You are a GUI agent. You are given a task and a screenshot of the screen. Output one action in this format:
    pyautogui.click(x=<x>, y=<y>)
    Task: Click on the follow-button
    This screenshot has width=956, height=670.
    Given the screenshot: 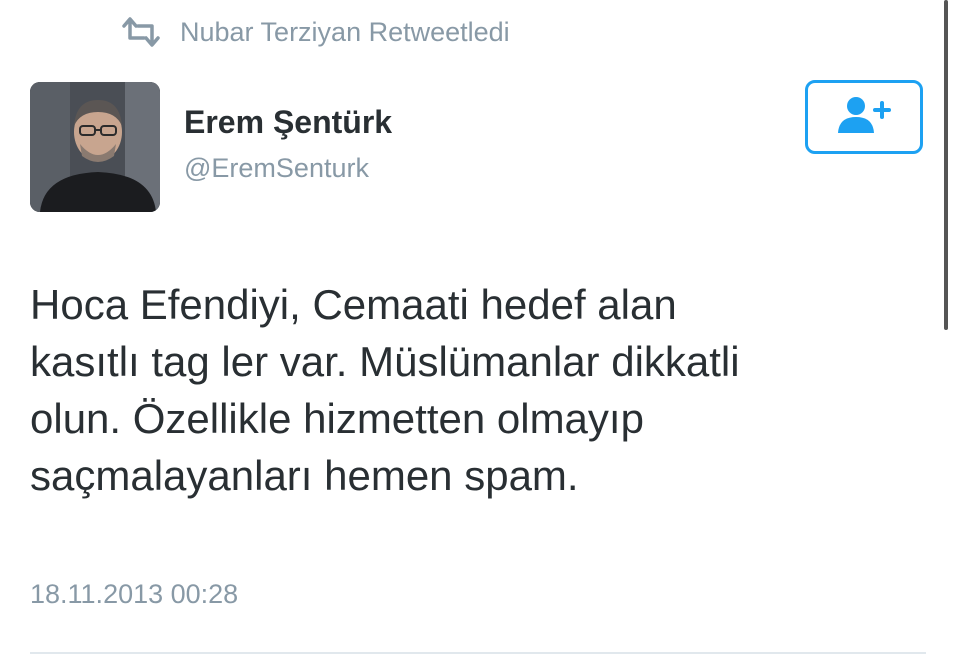 What is the action you would take?
    pyautogui.click(x=864, y=117)
    